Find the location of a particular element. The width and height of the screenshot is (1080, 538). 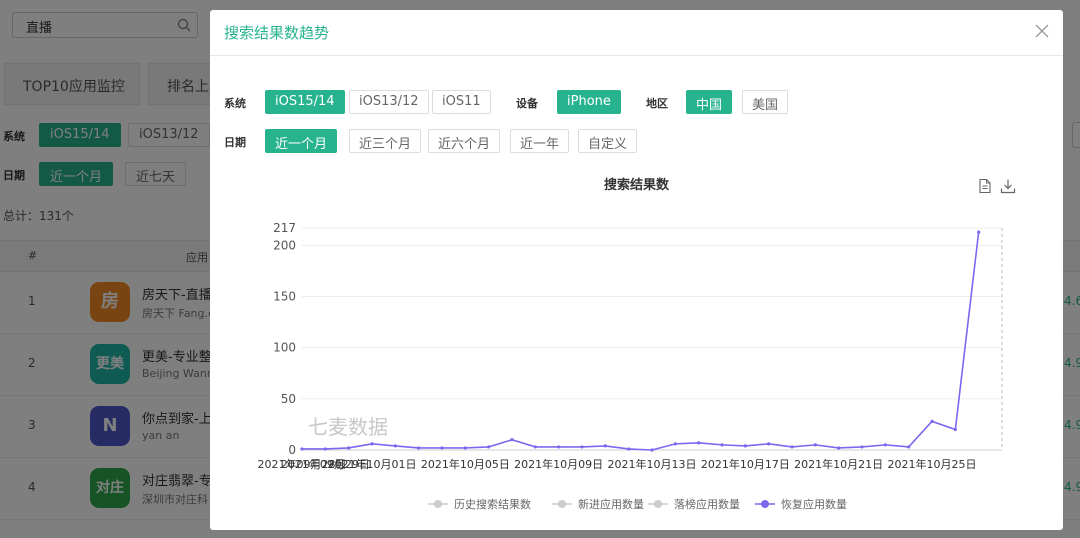

y-tick-label: 150 is located at coordinates (284, 297).